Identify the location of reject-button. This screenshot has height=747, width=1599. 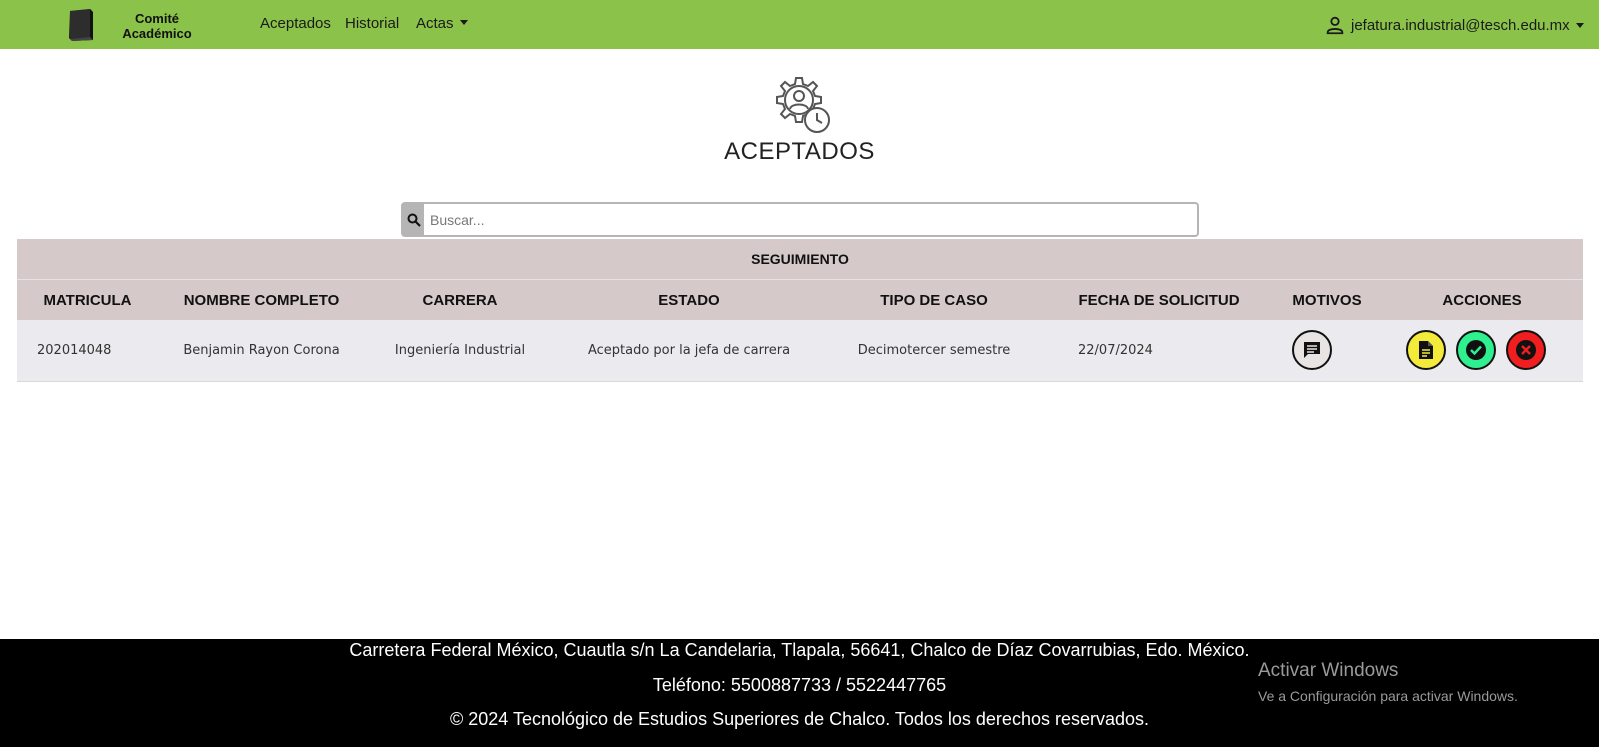
(1526, 350).